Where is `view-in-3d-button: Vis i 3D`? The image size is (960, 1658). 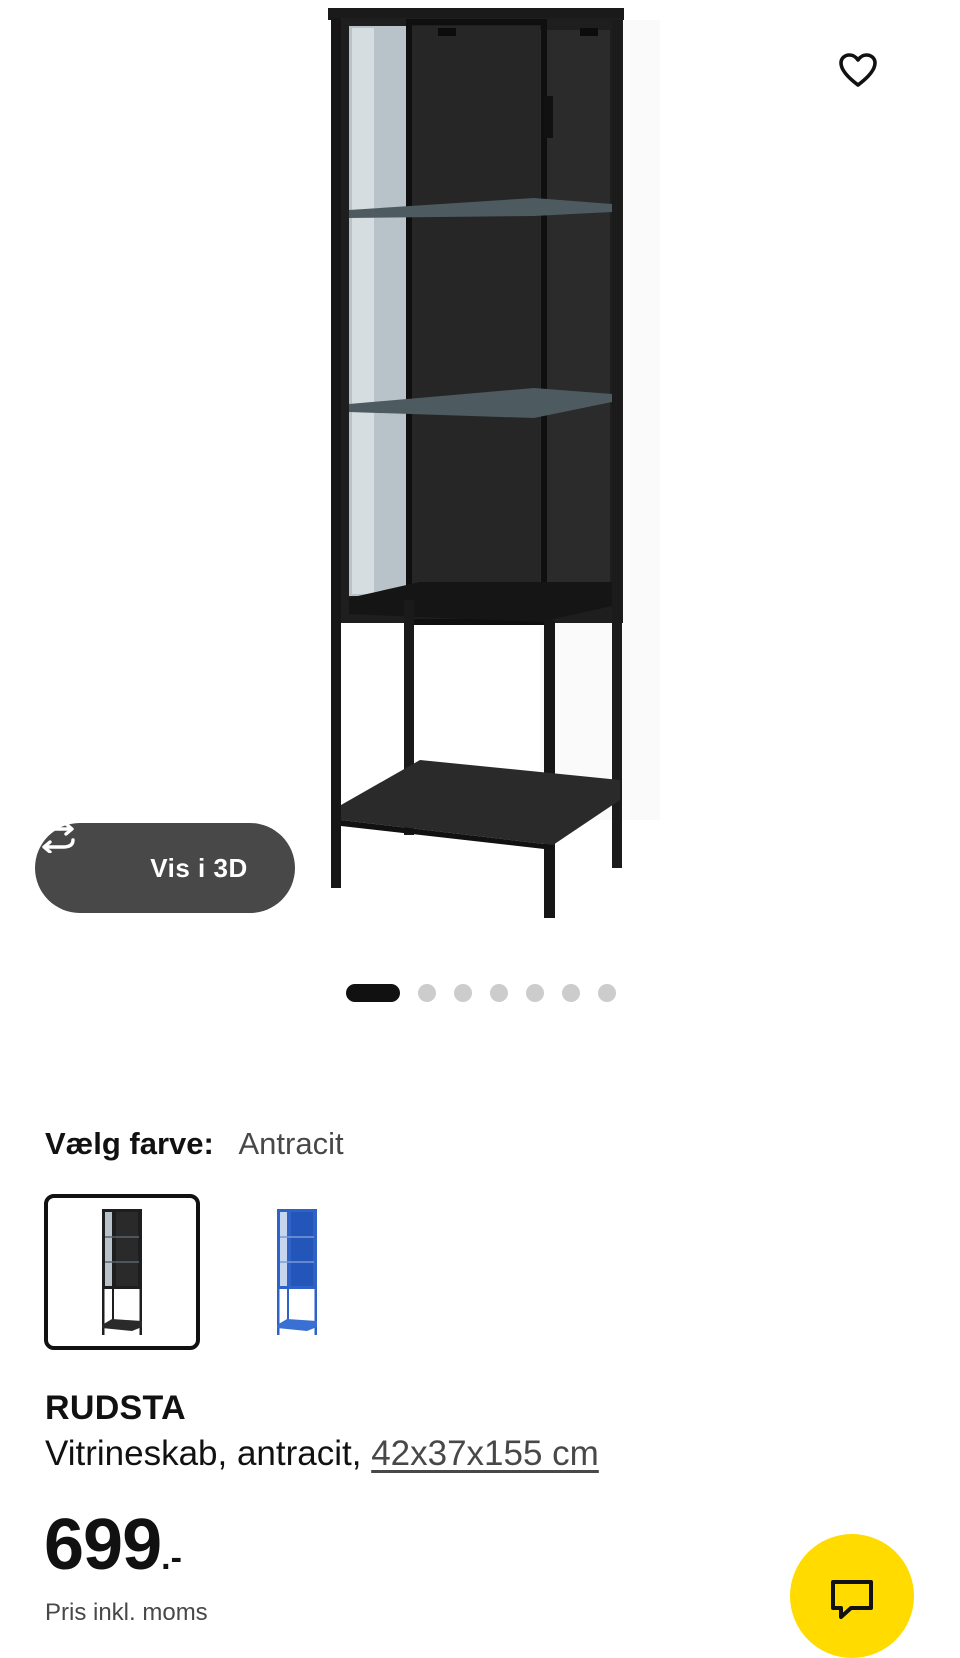
view-in-3d-button: Vis i 3D is located at coordinates (165, 868).